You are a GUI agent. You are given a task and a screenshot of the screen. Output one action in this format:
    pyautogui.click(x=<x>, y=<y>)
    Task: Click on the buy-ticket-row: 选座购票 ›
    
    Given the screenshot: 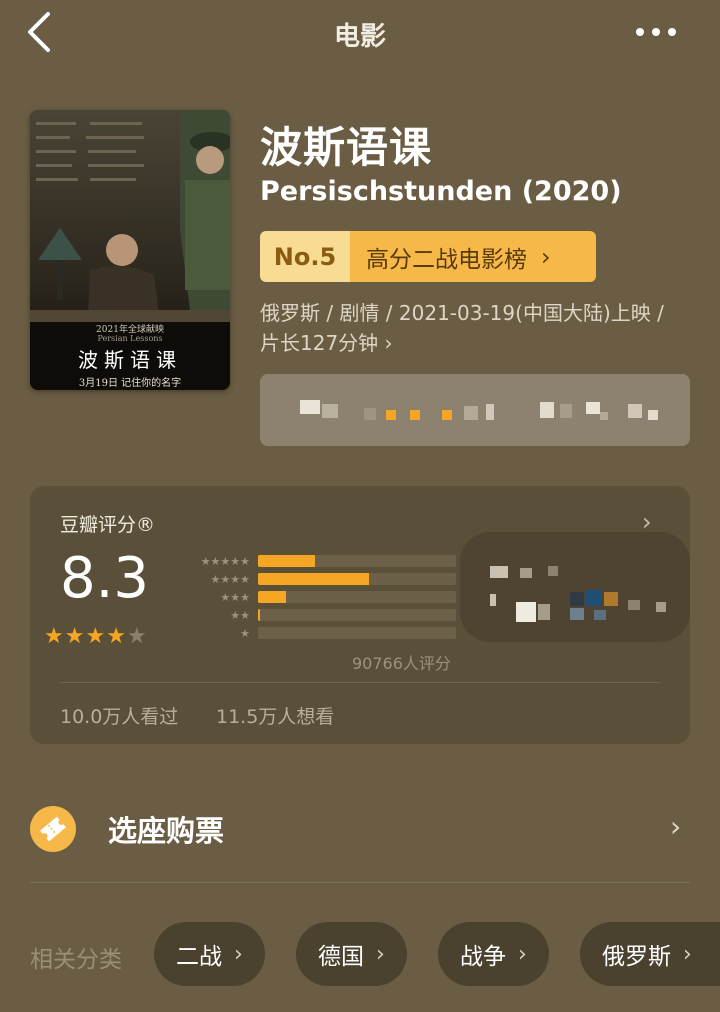 What is the action you would take?
    pyautogui.click(x=360, y=832)
    